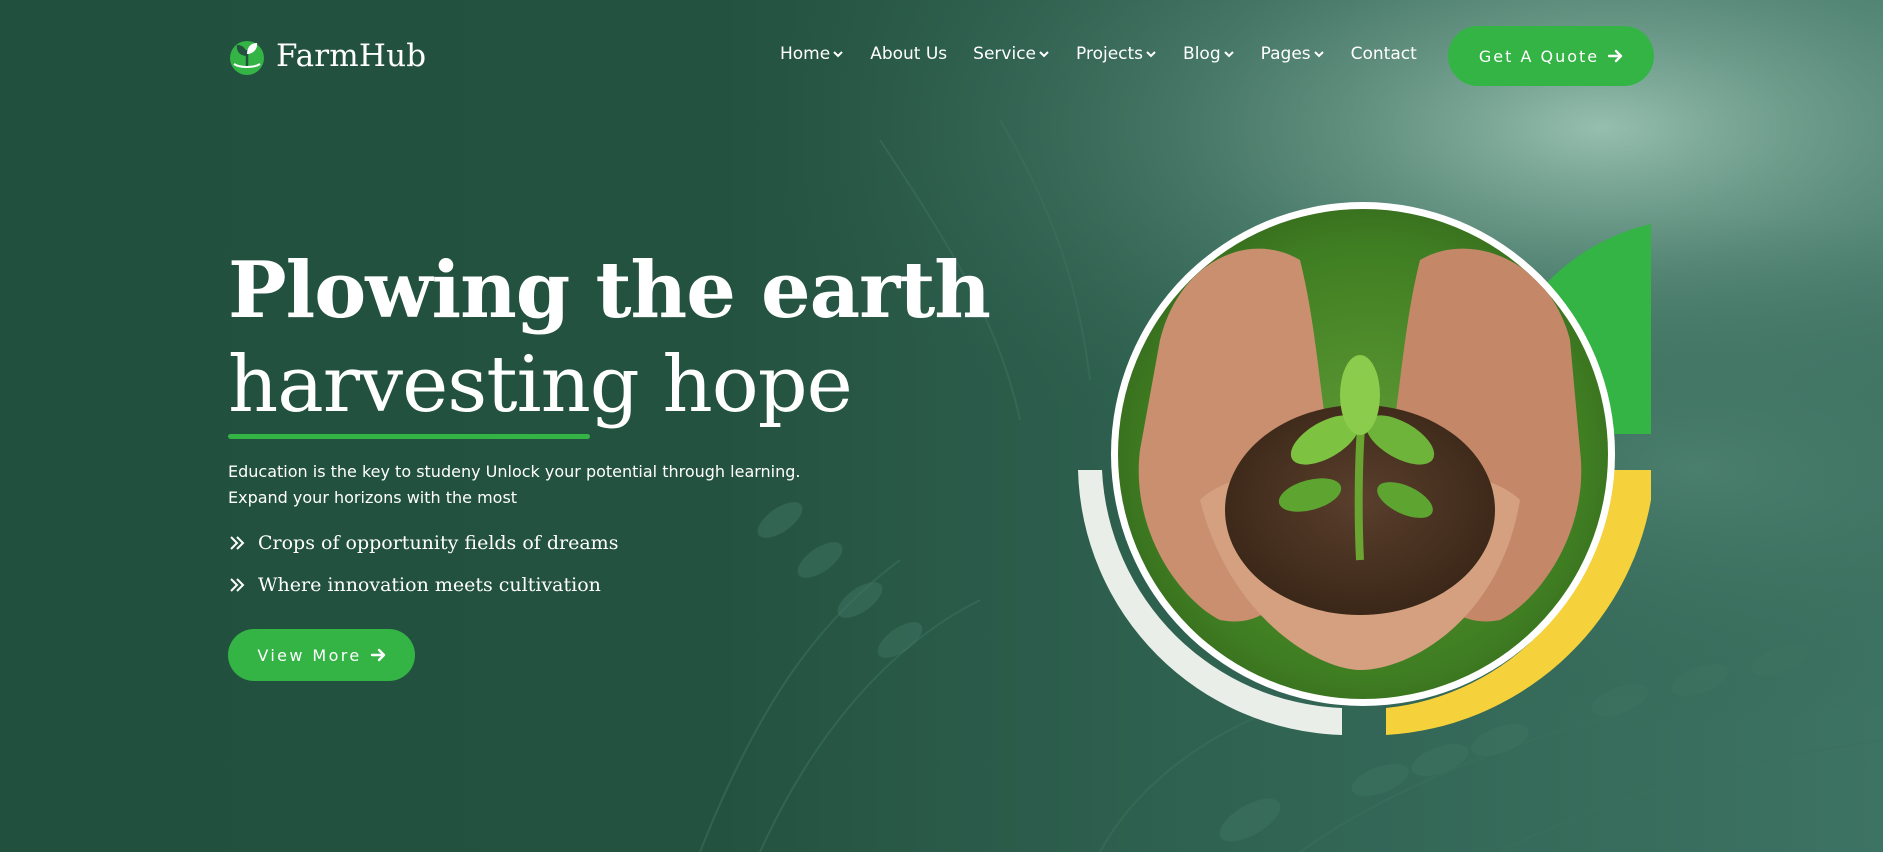  Describe the element at coordinates (1539, 56) in the screenshot. I see `get-a-quote-label: Get A Quote` at that location.